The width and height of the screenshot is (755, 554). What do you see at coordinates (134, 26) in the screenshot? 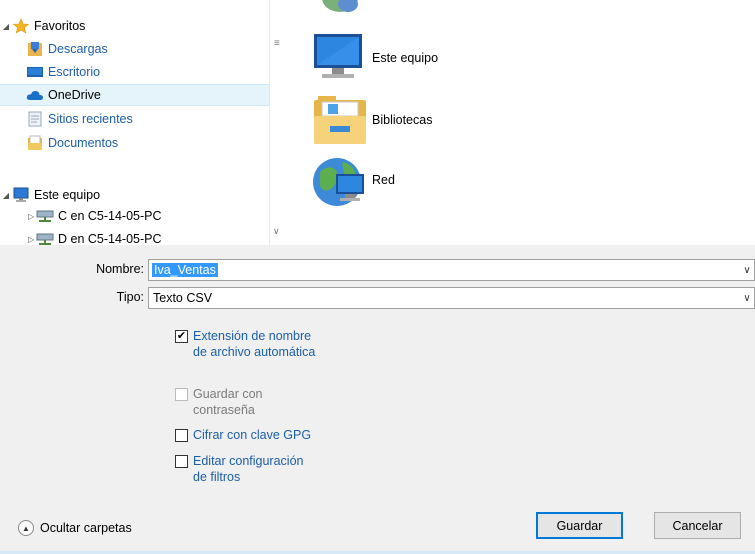
I see `nav-favorites: ◢ Favoritos` at bounding box center [134, 26].